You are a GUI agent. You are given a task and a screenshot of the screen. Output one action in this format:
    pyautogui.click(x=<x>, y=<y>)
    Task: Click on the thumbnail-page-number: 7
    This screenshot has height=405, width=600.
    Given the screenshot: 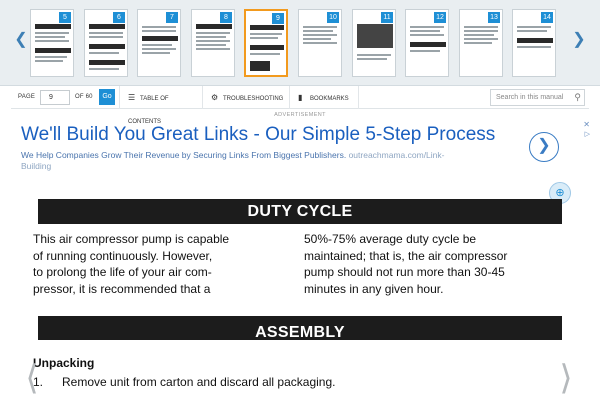 What is the action you would take?
    pyautogui.click(x=172, y=17)
    